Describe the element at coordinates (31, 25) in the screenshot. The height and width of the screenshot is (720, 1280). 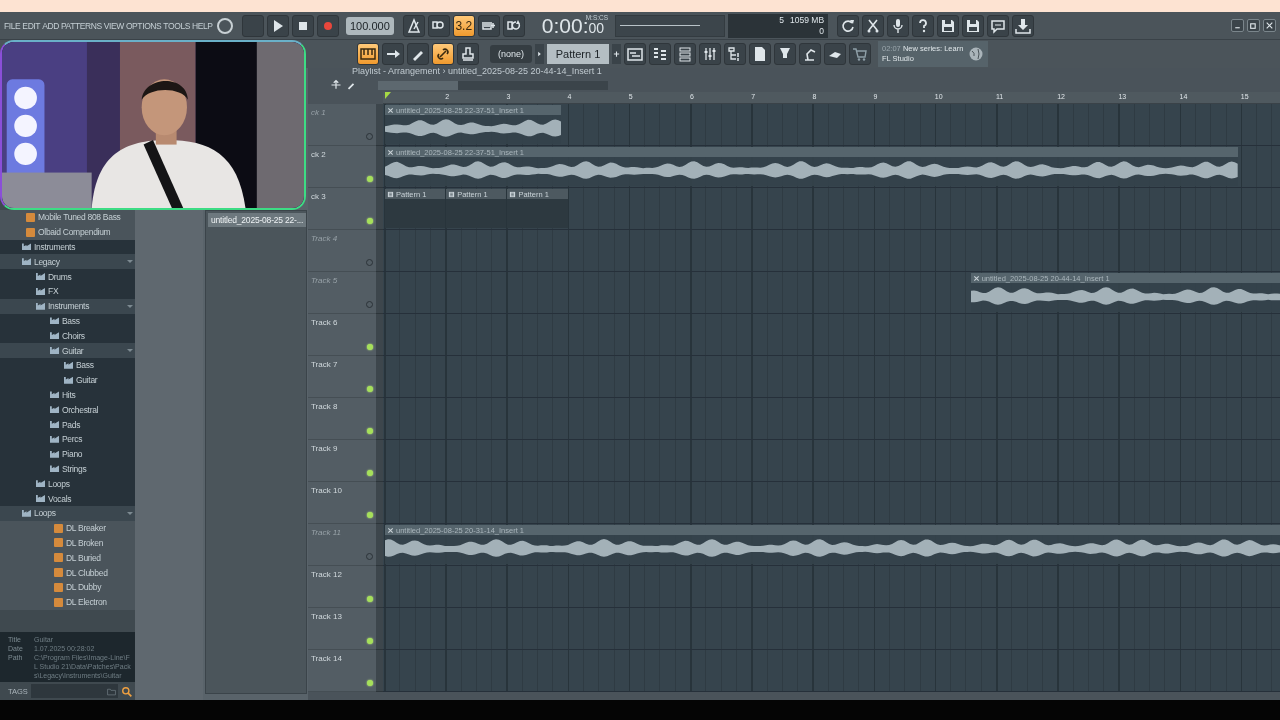
I see `menu-item: EDIT` at that location.